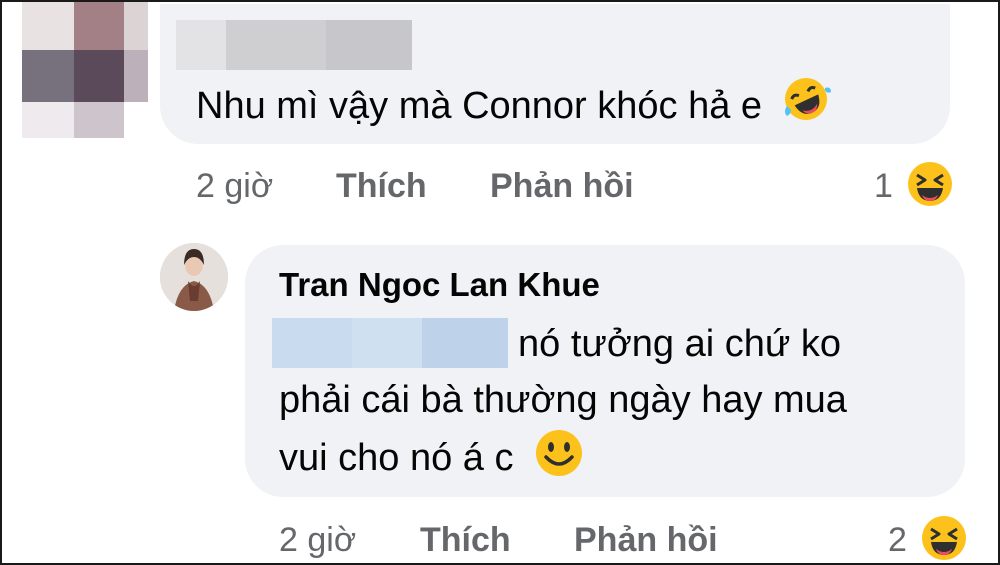 Image resolution: width=1000 pixels, height=565 pixels. What do you see at coordinates (431, 457) in the screenshot?
I see `reply-text-line-3: vui cho nó á c` at bounding box center [431, 457].